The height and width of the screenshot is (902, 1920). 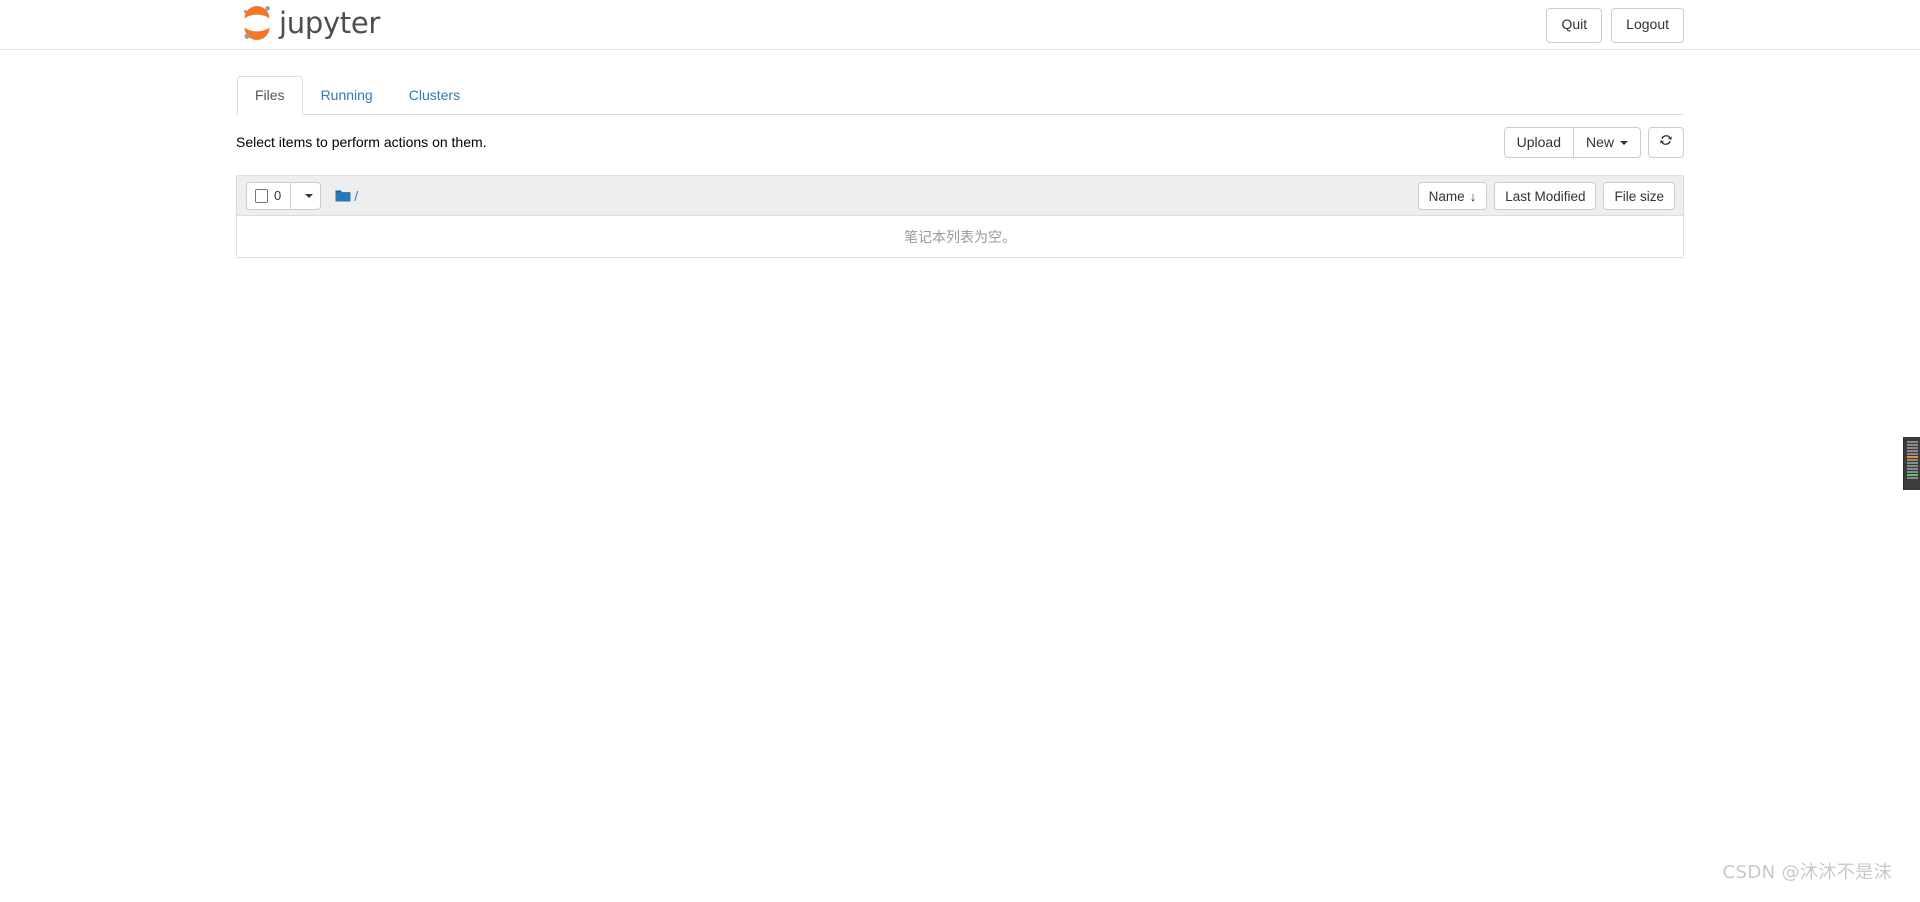 I want to click on new-dropdown-button: New, so click(x=1607, y=142).